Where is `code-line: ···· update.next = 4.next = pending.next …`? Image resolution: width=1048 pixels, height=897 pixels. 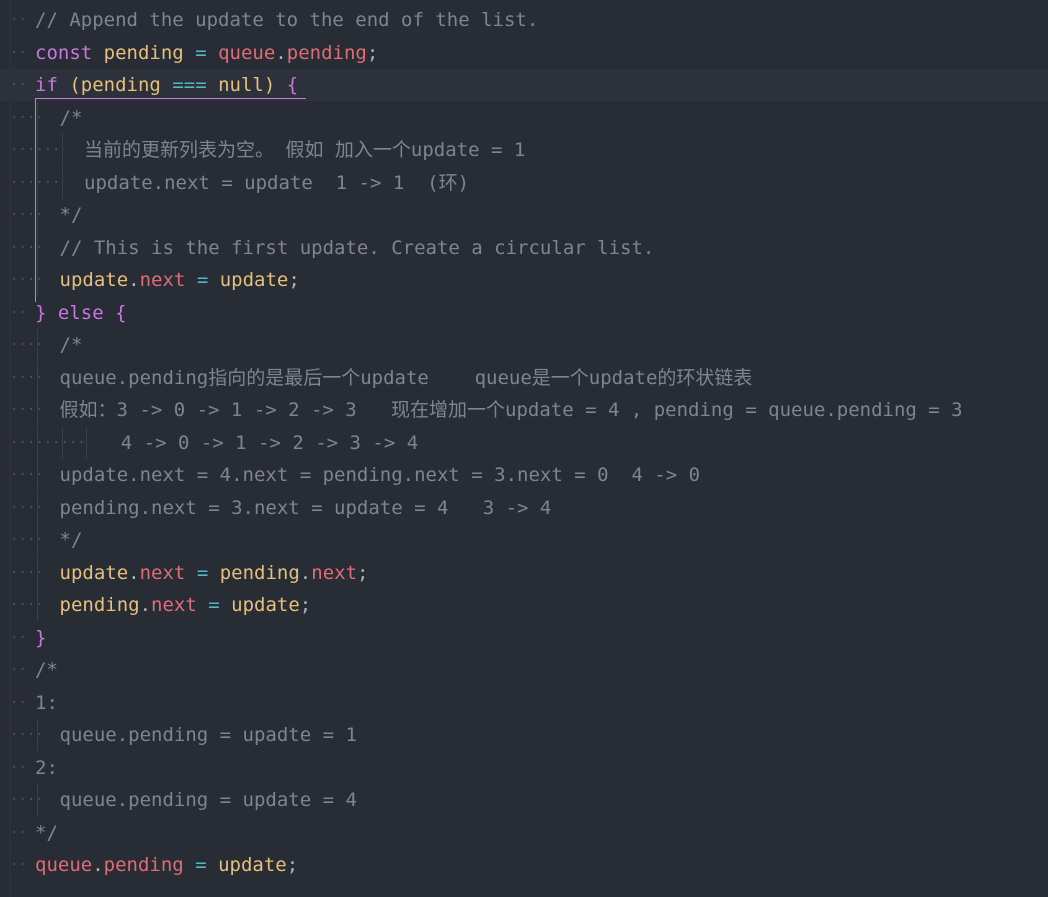
code-line: ···· update.next = 4.next = pending.next … is located at coordinates (524, 475).